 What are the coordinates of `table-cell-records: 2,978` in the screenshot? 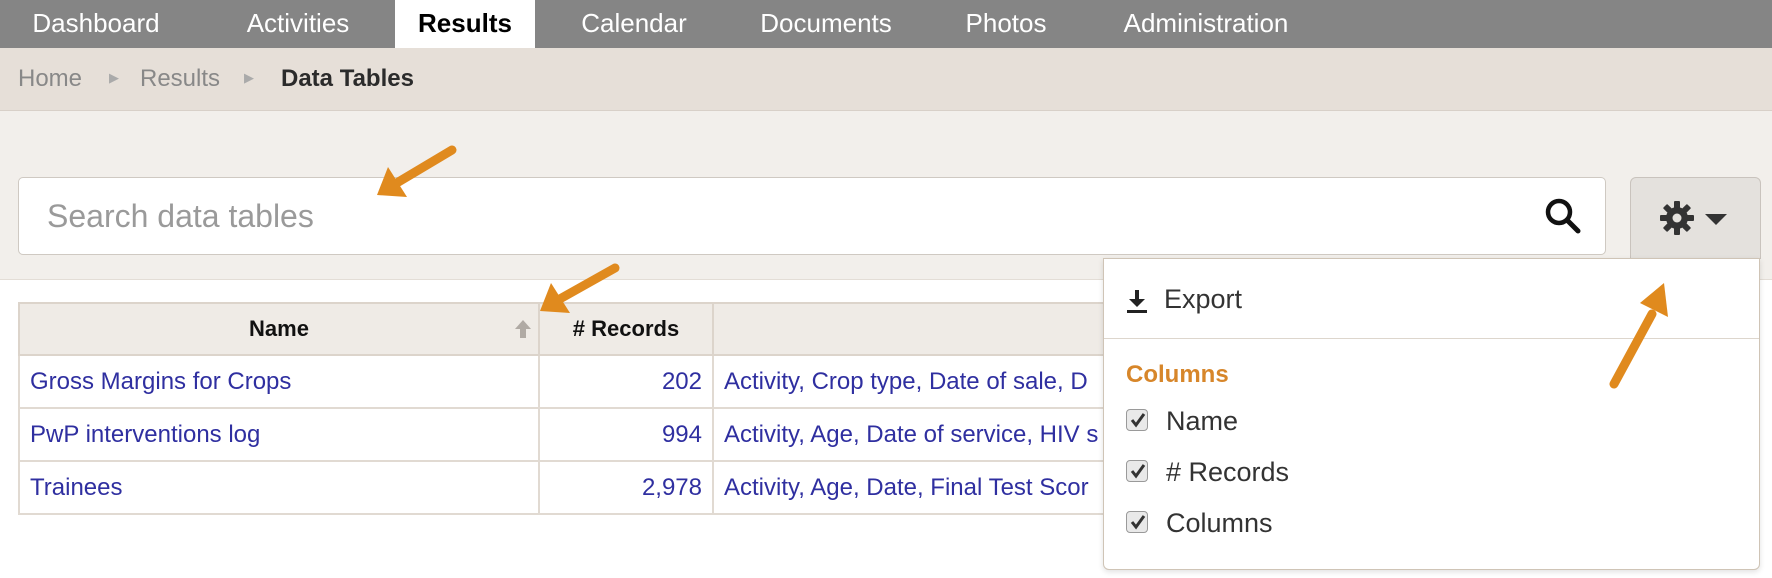 It's located at (626, 487).